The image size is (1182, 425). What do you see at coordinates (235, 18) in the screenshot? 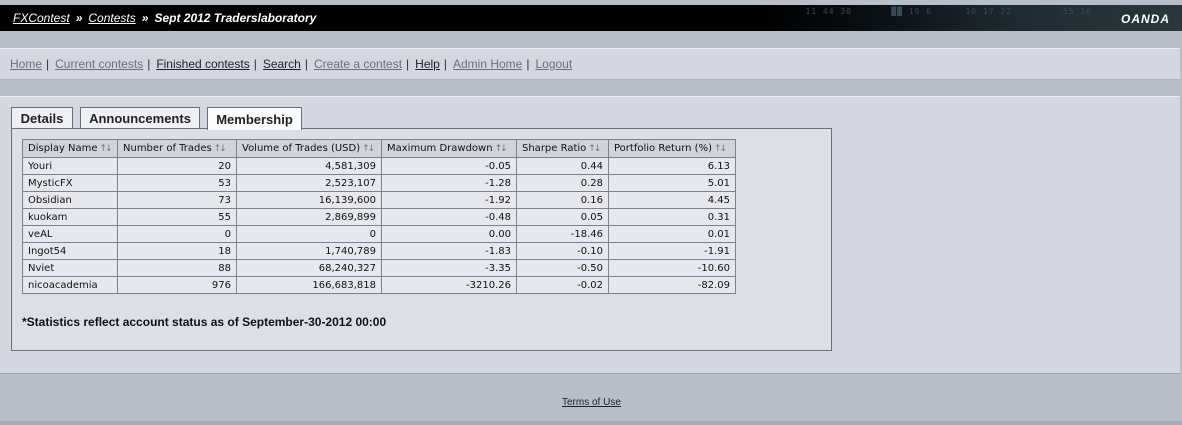
I see `breadcrumb-current-page: Sept 2012 Traderslaboratory` at bounding box center [235, 18].